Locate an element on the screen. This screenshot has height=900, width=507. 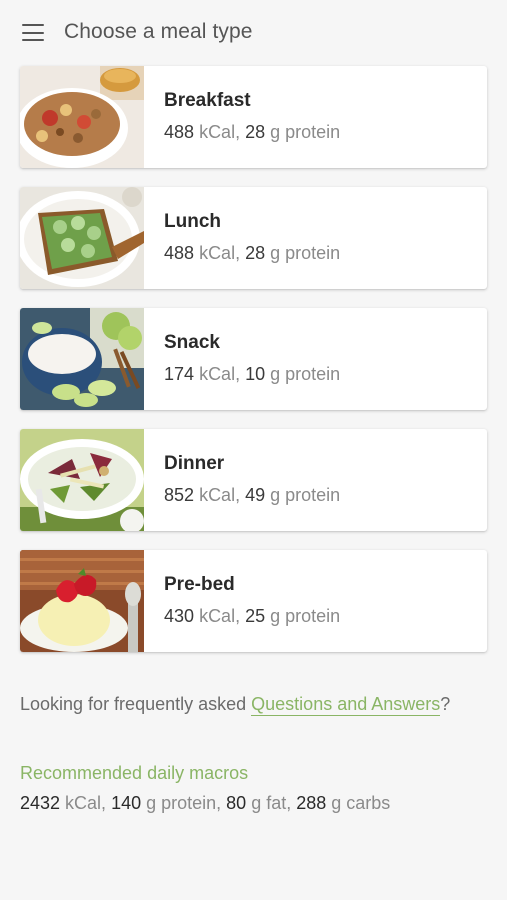
yogurt-apples-image is located at coordinates (82, 359).